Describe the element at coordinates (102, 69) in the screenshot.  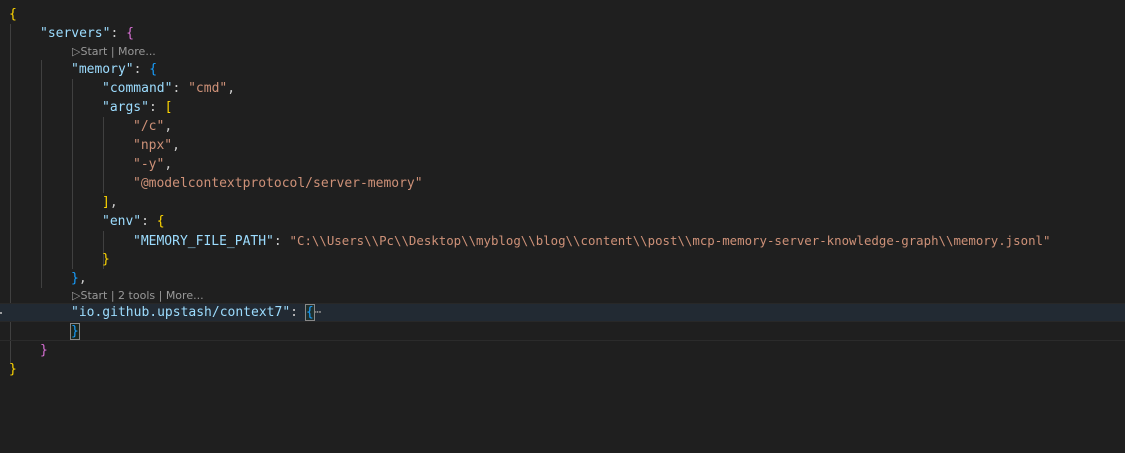
I see `memory-key: "memory"` at that location.